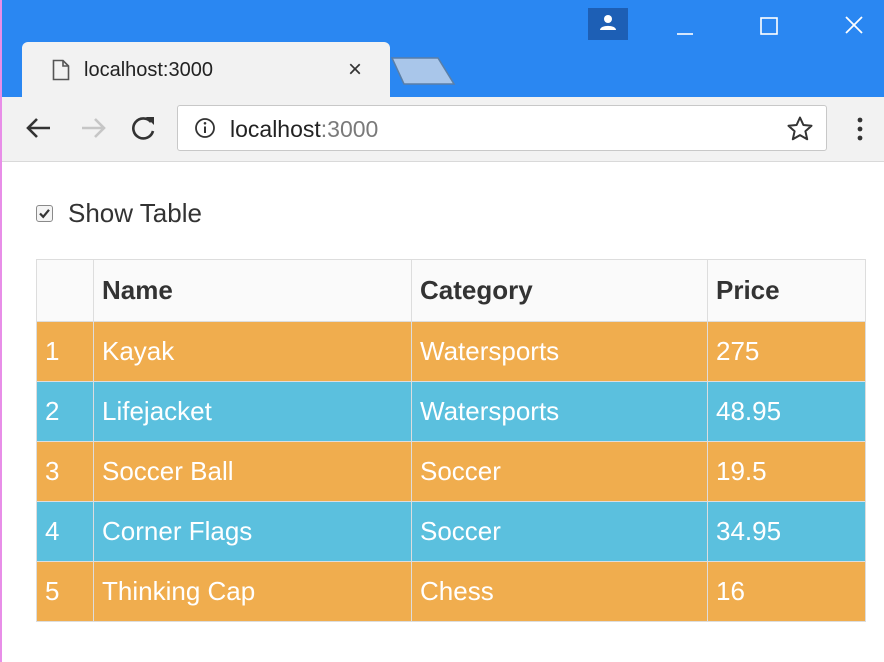  What do you see at coordinates (800, 129) in the screenshot?
I see `star-icon` at bounding box center [800, 129].